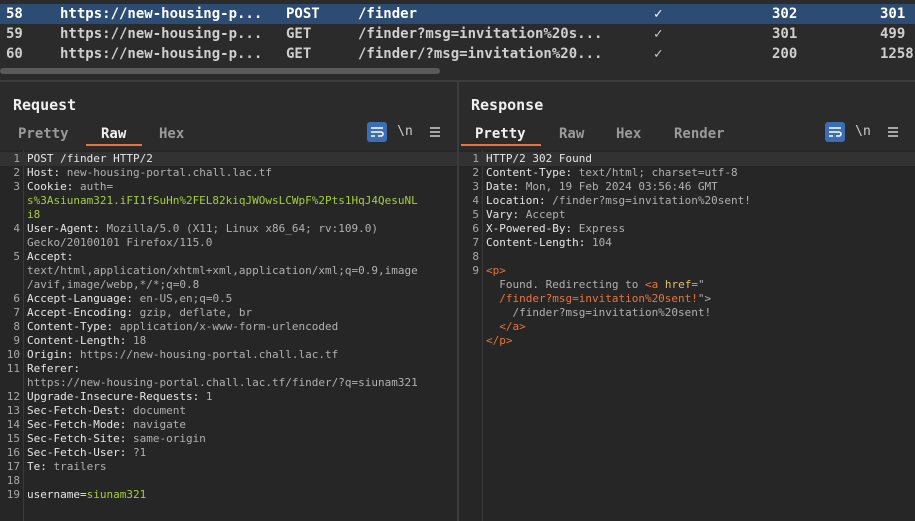  I want to click on line-text: POST /finder HTTP/2, so click(90, 158).